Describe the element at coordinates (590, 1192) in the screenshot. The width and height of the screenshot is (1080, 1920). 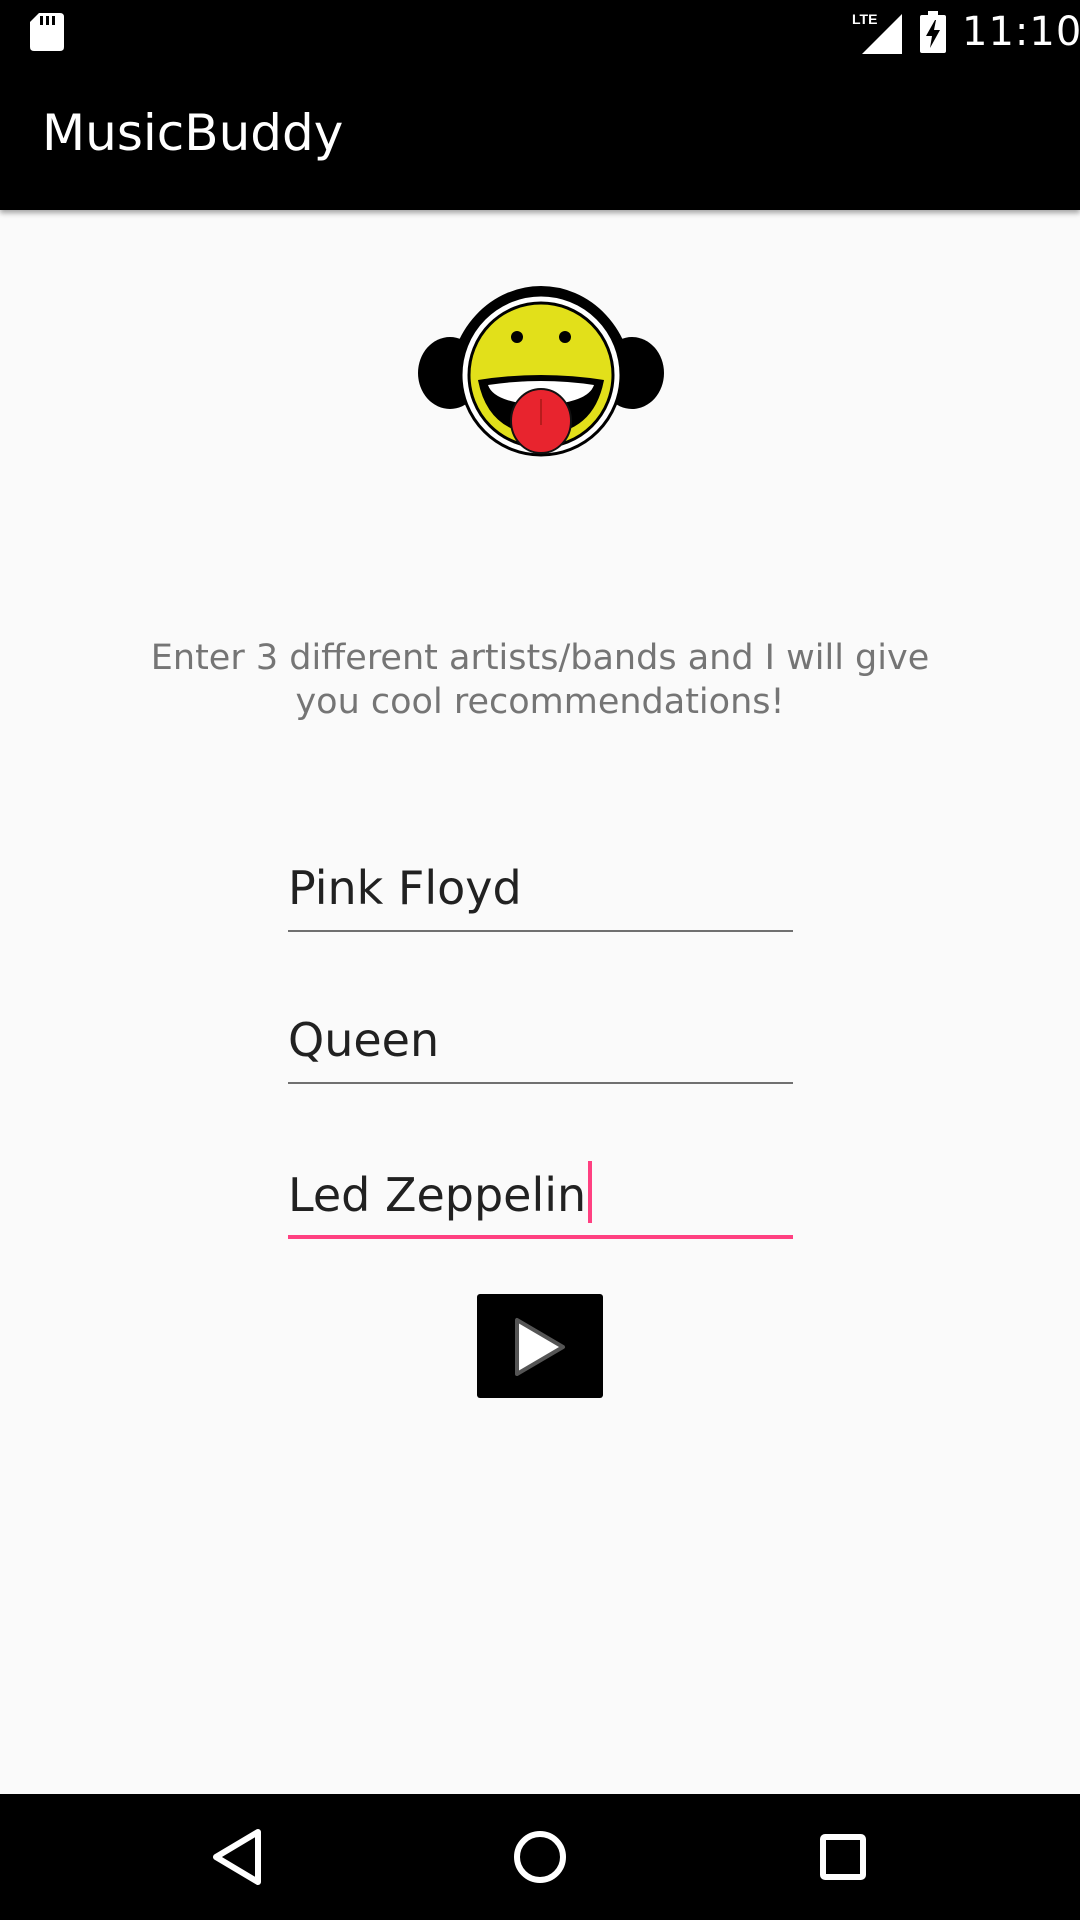
I see `text-cursor` at that location.